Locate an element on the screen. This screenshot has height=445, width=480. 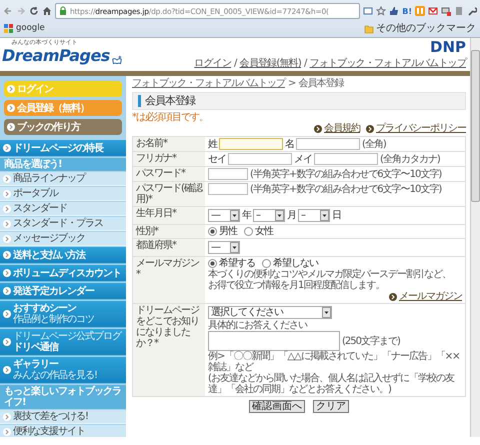
breadcrumb-current: 会員本登録 is located at coordinates (321, 83).